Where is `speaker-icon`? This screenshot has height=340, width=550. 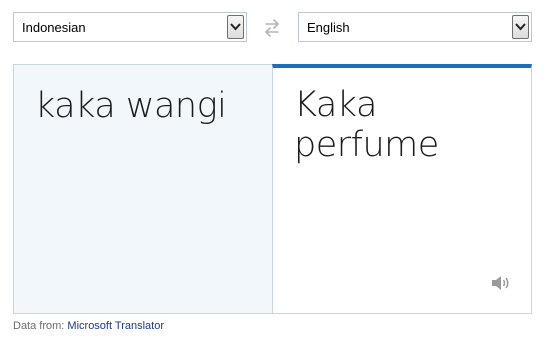
speaker-icon is located at coordinates (500, 283).